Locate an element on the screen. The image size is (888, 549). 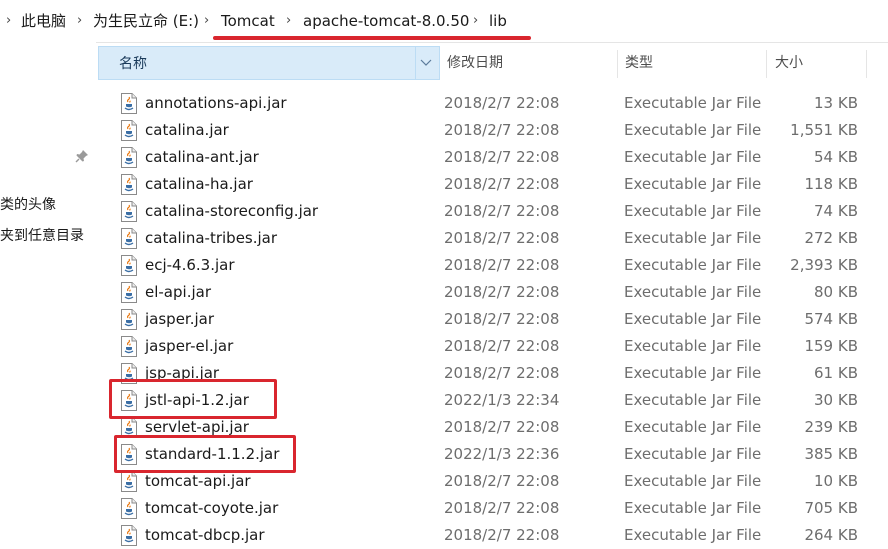
column-header-name: 名称 is located at coordinates (269, 63).